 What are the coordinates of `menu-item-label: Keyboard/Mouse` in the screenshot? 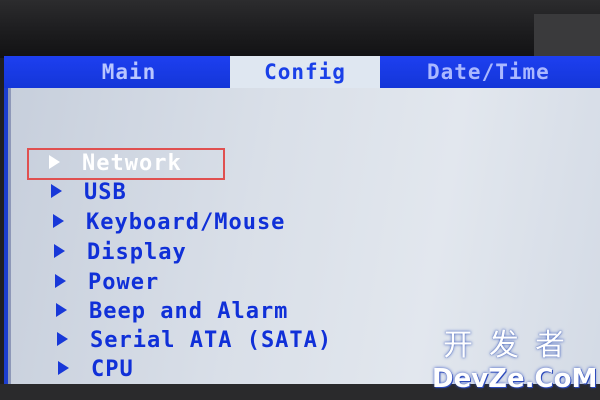 It's located at (186, 222).